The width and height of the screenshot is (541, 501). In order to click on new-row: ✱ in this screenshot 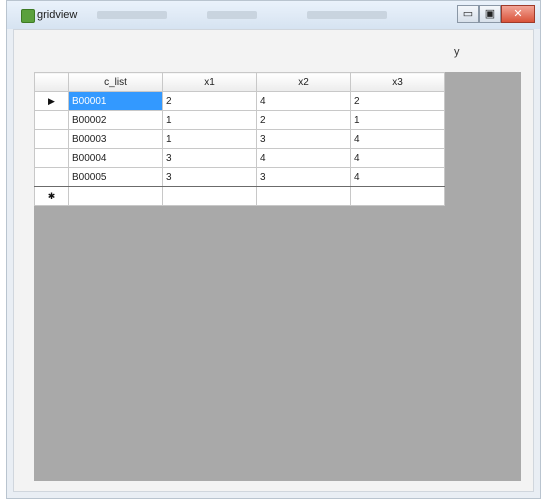, I will do `click(239, 196)`.